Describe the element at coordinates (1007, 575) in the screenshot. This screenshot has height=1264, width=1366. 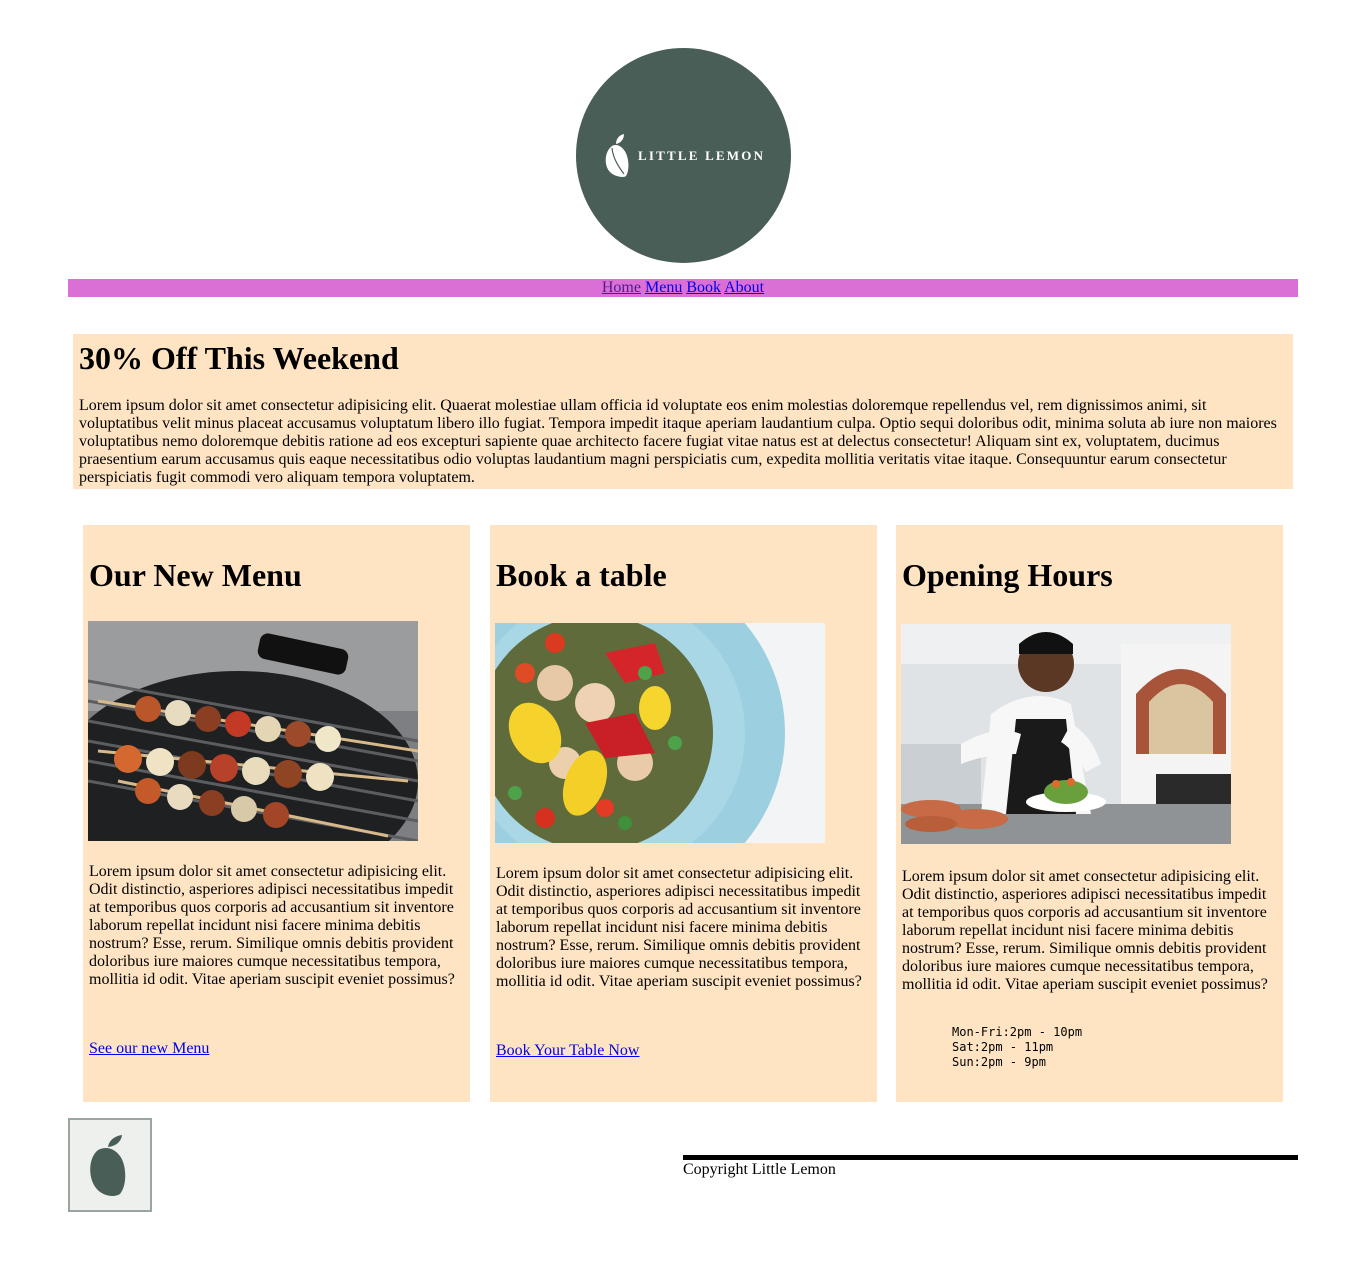
I see `card-title: Opening Hours` at that location.